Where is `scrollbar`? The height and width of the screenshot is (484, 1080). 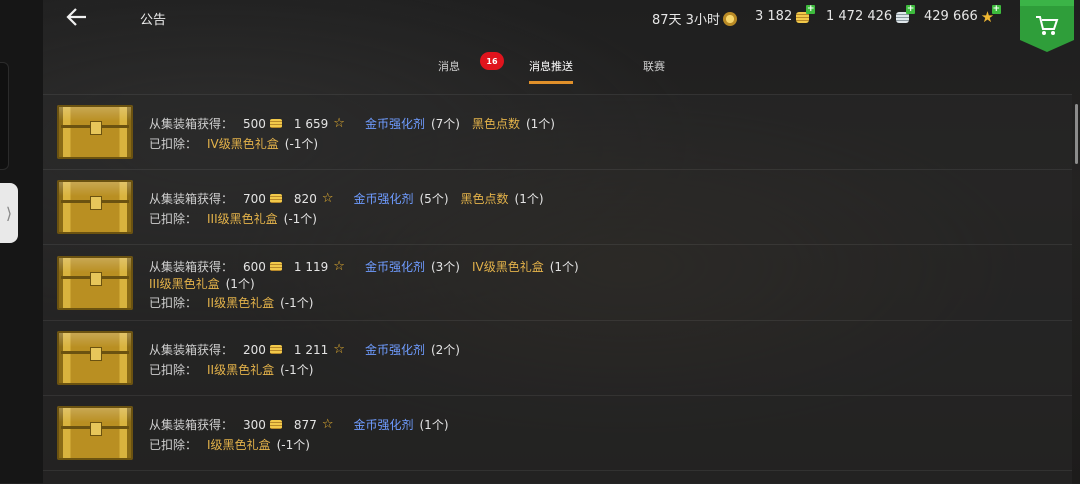 scrollbar is located at coordinates (1076, 134).